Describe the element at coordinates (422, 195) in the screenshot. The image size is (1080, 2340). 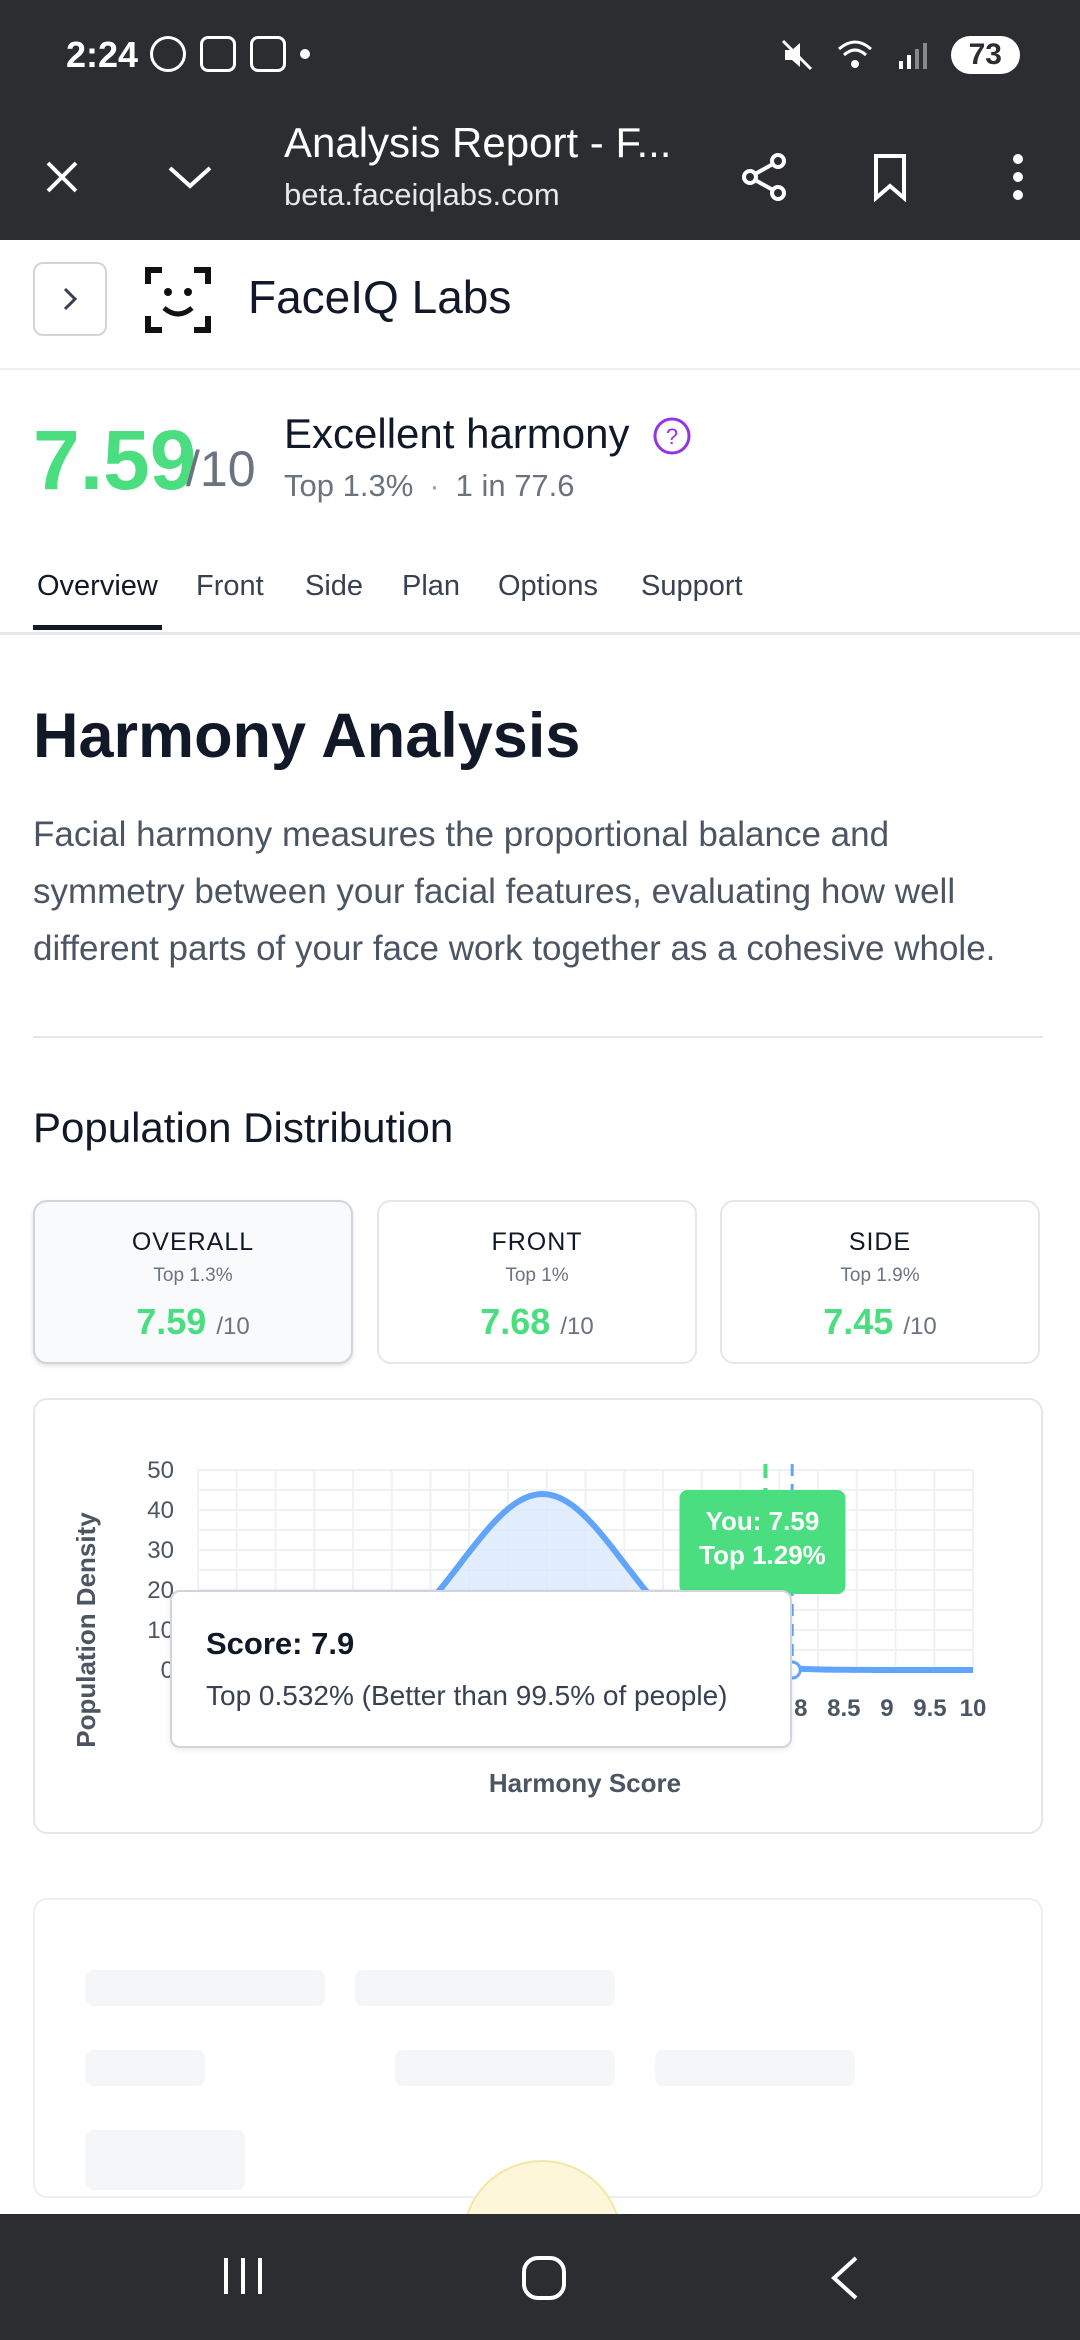
I see `page-url: beta.faceiqlabs.com` at that location.